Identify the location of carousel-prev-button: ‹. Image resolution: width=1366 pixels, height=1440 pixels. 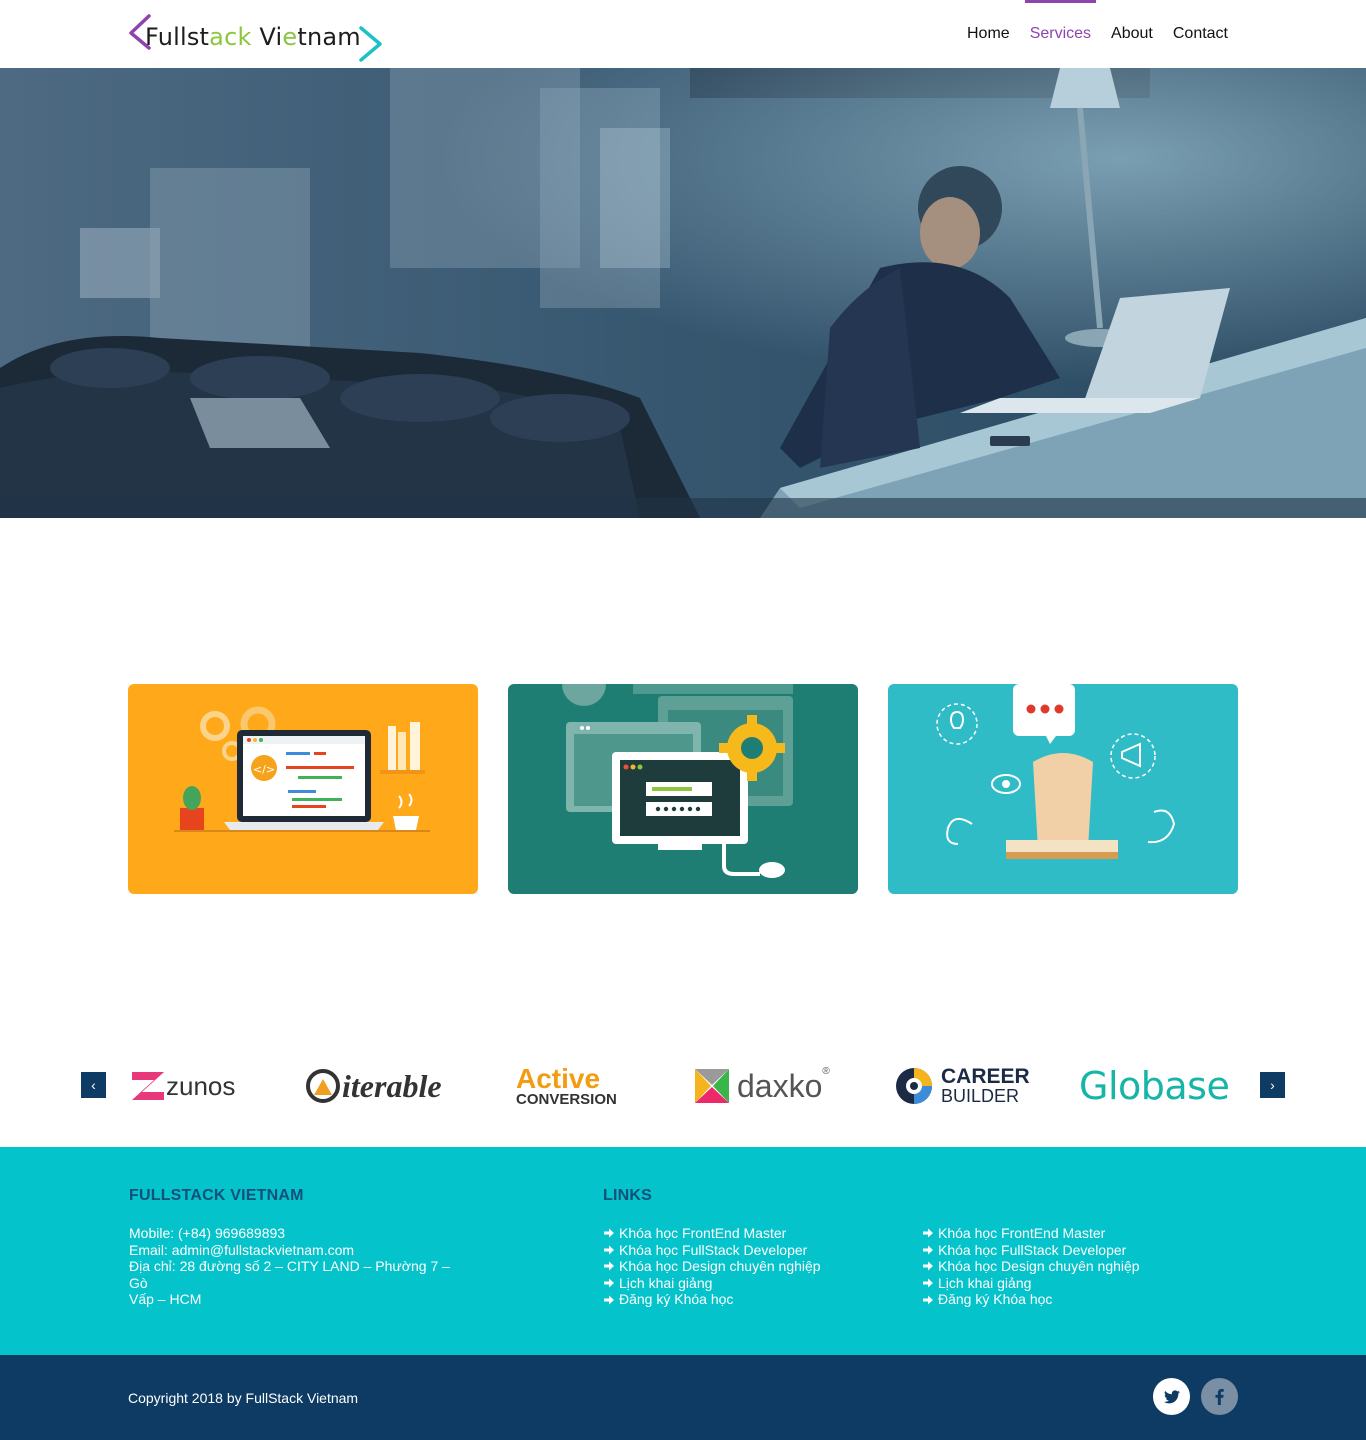
(93, 1085).